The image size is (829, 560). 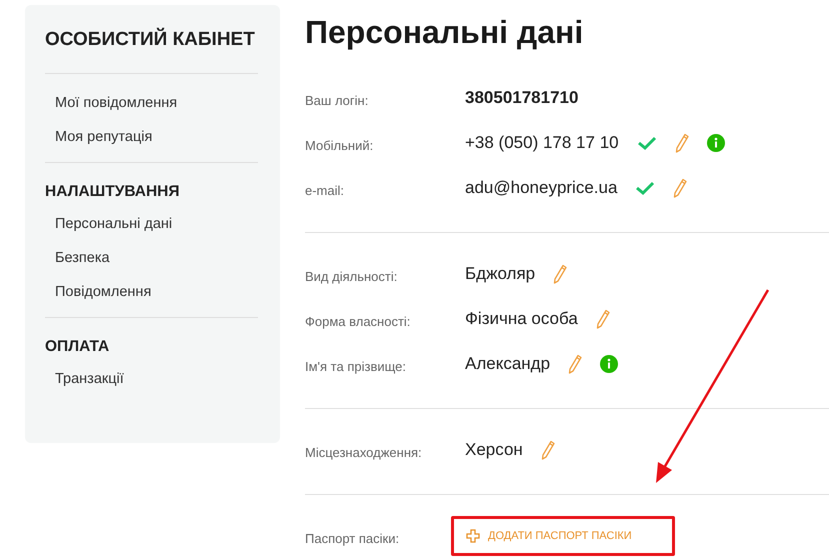 What do you see at coordinates (521, 318) in the screenshot?
I see `field-value: Фізична особа` at bounding box center [521, 318].